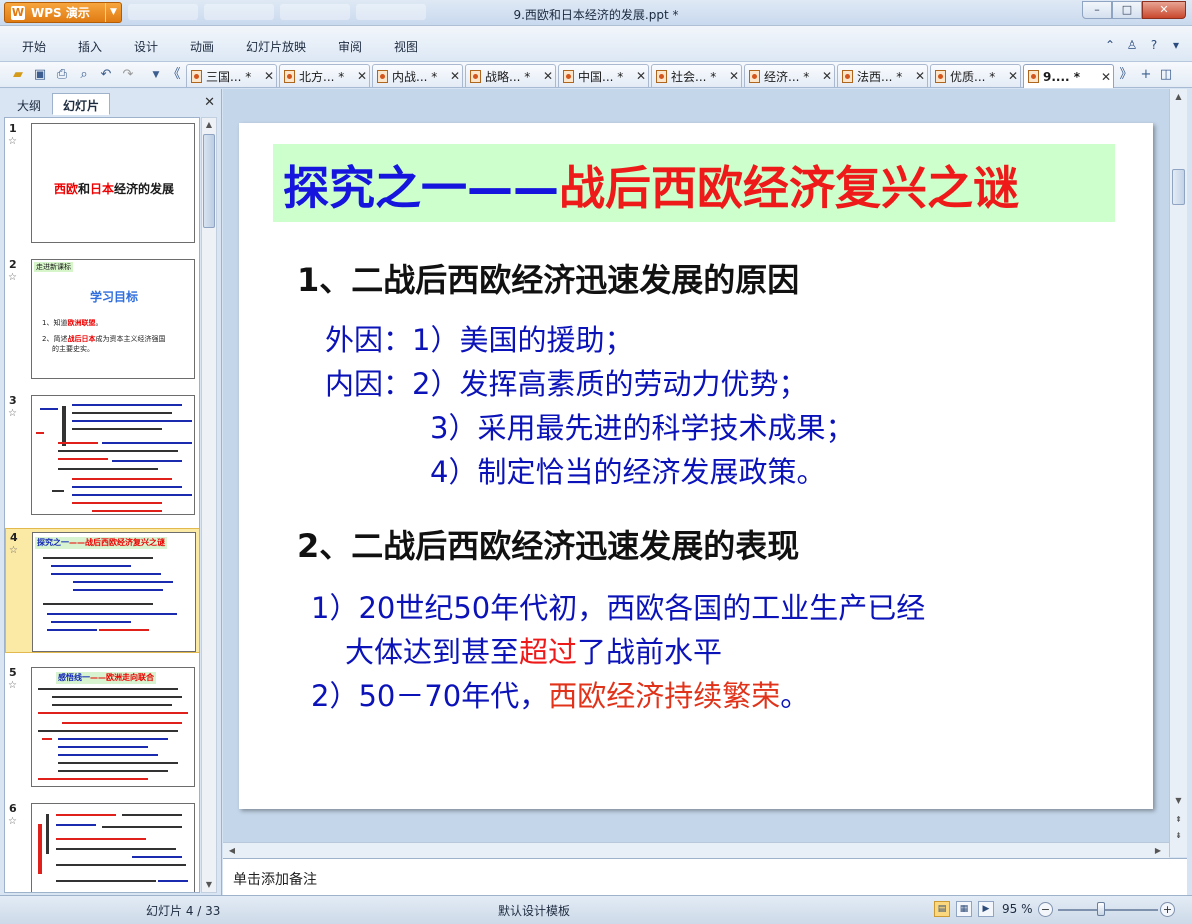  I want to click on notes-placeholder: 单击添加备注, so click(275, 880).